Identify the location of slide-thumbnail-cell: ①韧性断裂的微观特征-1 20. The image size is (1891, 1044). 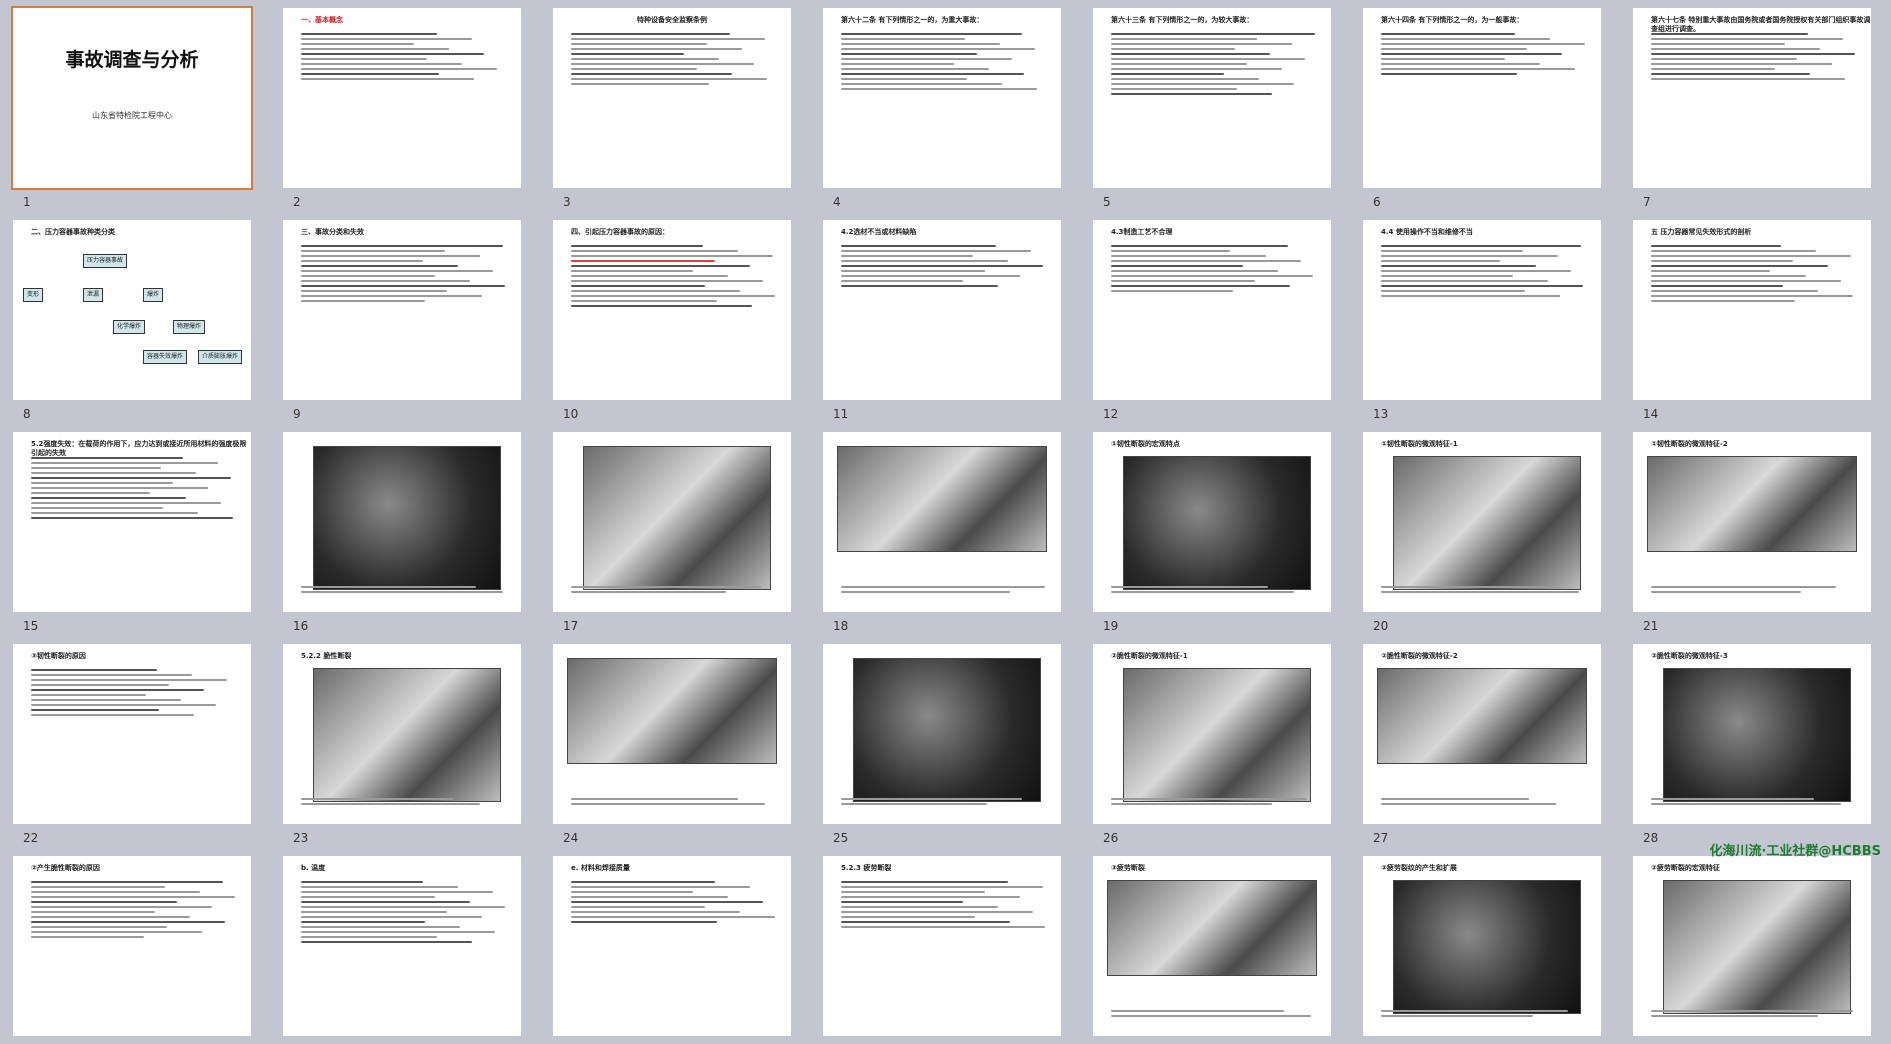
(1482, 532).